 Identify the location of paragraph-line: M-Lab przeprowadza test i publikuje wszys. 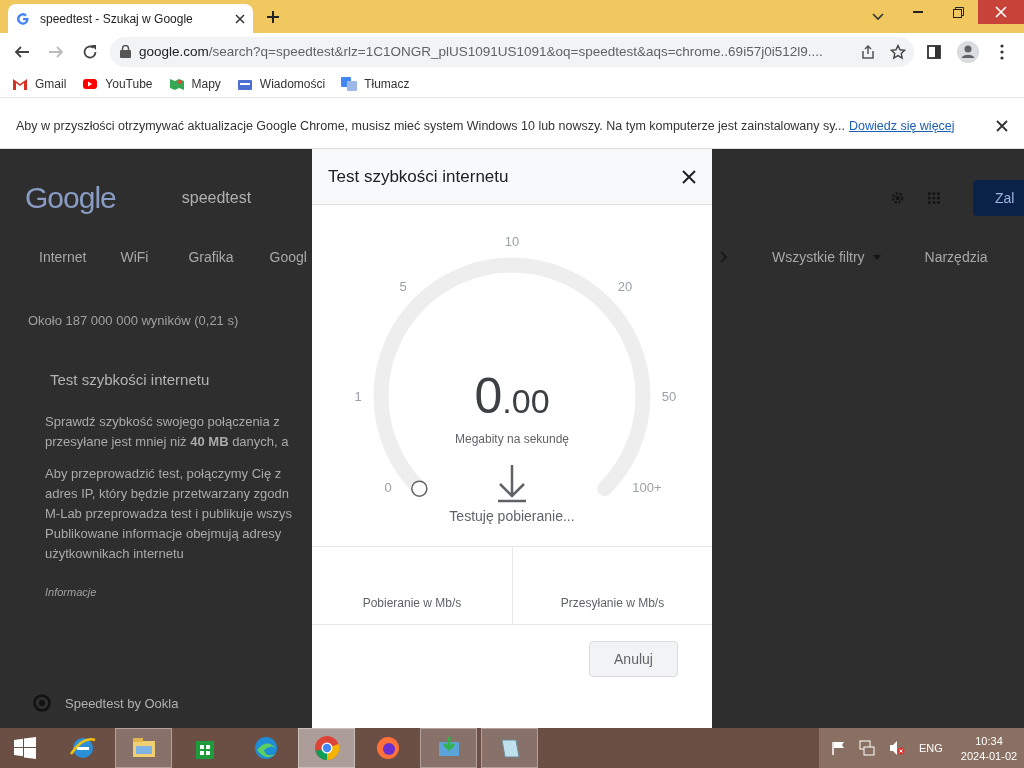
(169, 514).